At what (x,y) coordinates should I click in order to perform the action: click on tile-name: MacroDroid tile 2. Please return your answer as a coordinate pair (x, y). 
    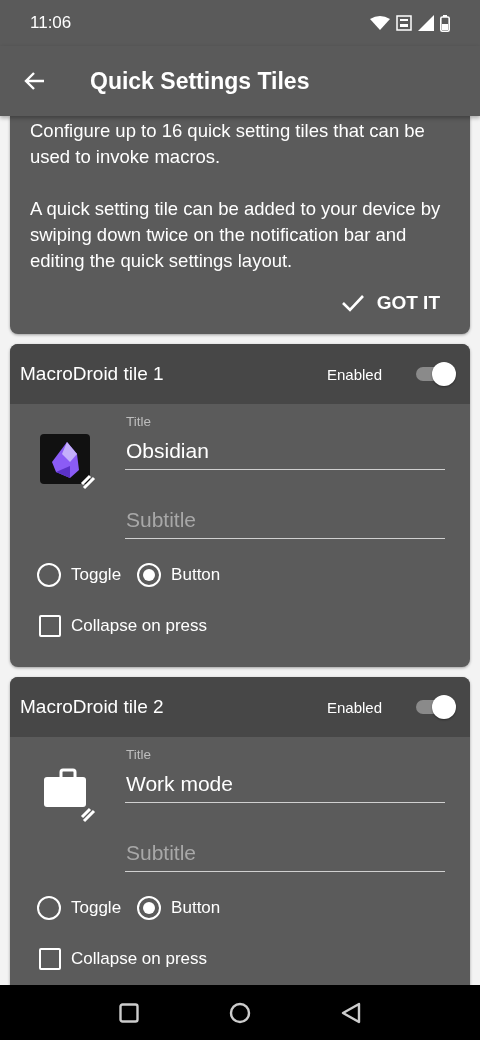
    Looking at the image, I should click on (92, 707).